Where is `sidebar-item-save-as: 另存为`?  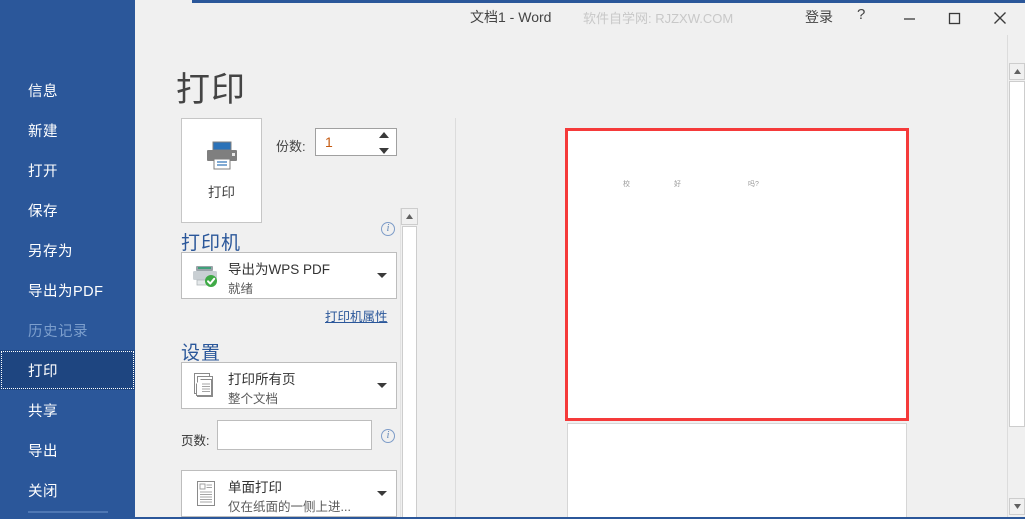
sidebar-item-save-as: 另存为 is located at coordinates (67, 250).